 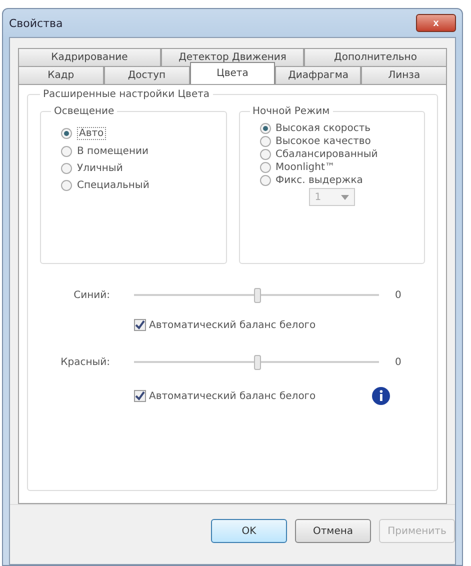 I want to click on caret-icon, so click(x=344, y=197).